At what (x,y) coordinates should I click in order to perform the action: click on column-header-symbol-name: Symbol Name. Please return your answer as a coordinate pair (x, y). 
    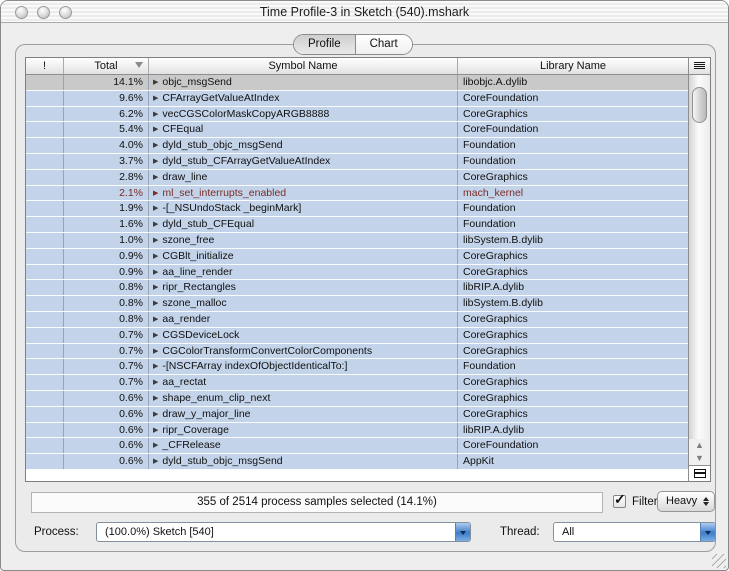
    Looking at the image, I should click on (303, 66).